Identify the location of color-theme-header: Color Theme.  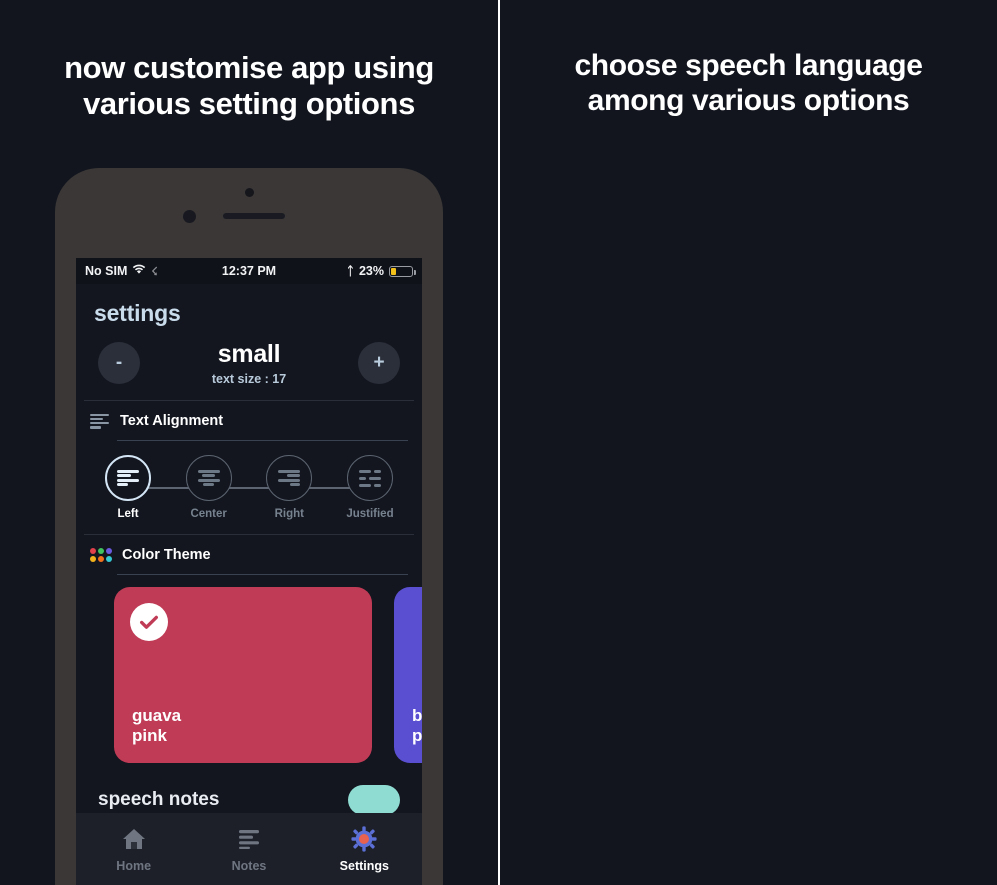
(249, 554).